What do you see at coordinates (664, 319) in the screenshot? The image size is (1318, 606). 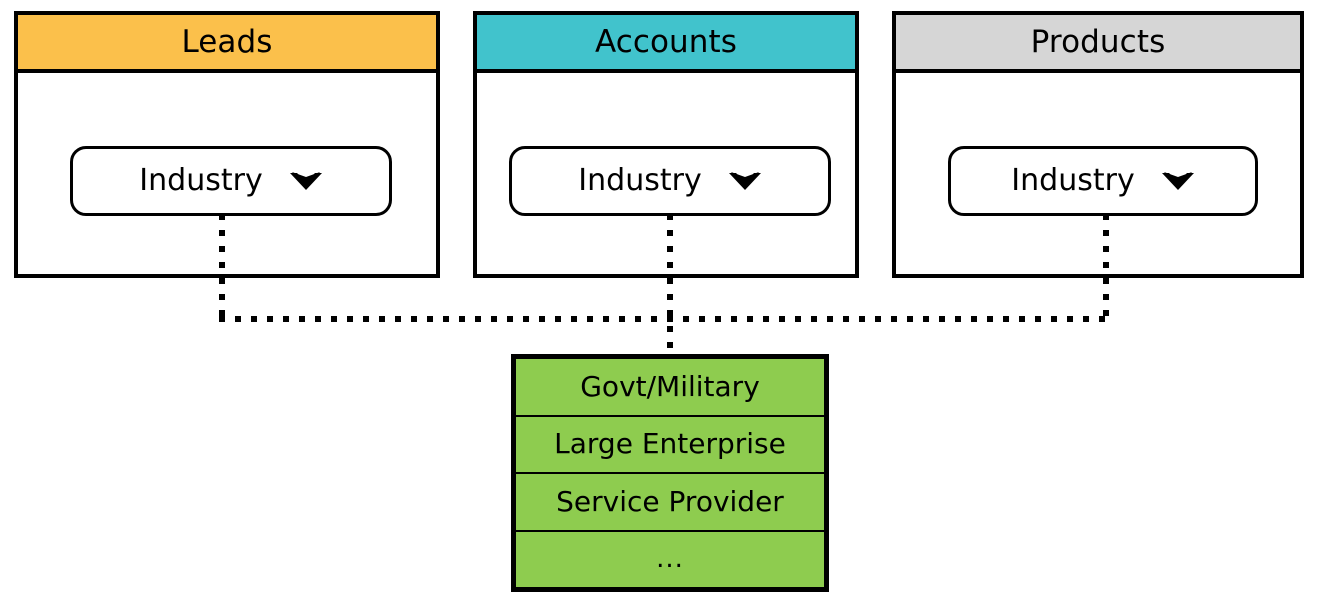 I see `connector-shared-bus` at bounding box center [664, 319].